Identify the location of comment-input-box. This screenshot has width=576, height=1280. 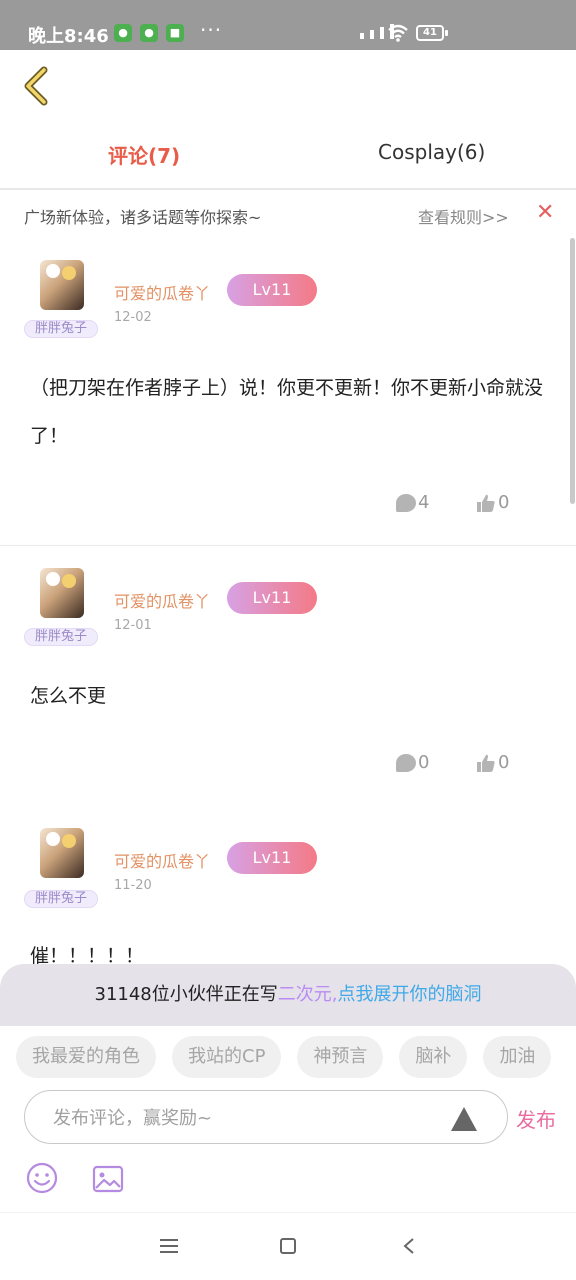
(266, 1117).